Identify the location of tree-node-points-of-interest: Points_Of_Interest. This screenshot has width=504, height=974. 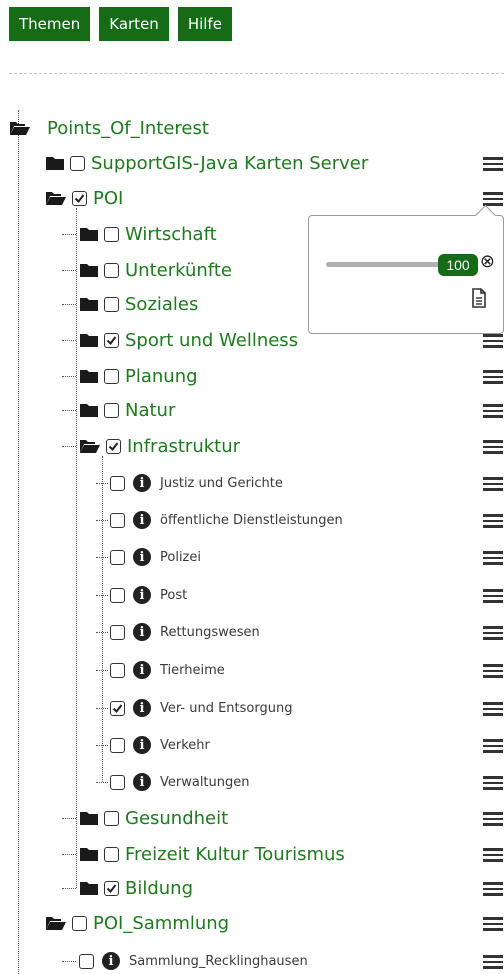
(109, 128).